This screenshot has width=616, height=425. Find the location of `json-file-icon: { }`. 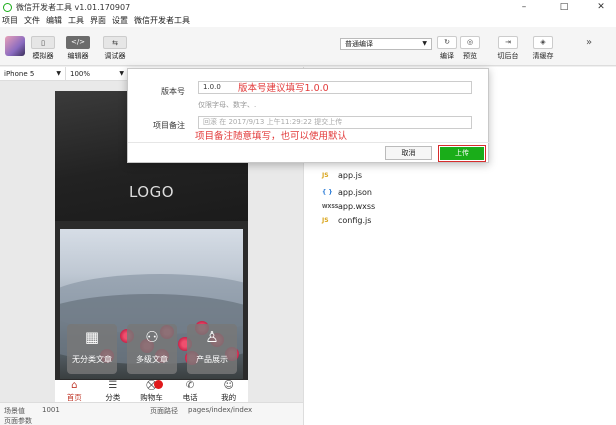

json-file-icon: { } is located at coordinates (327, 192).